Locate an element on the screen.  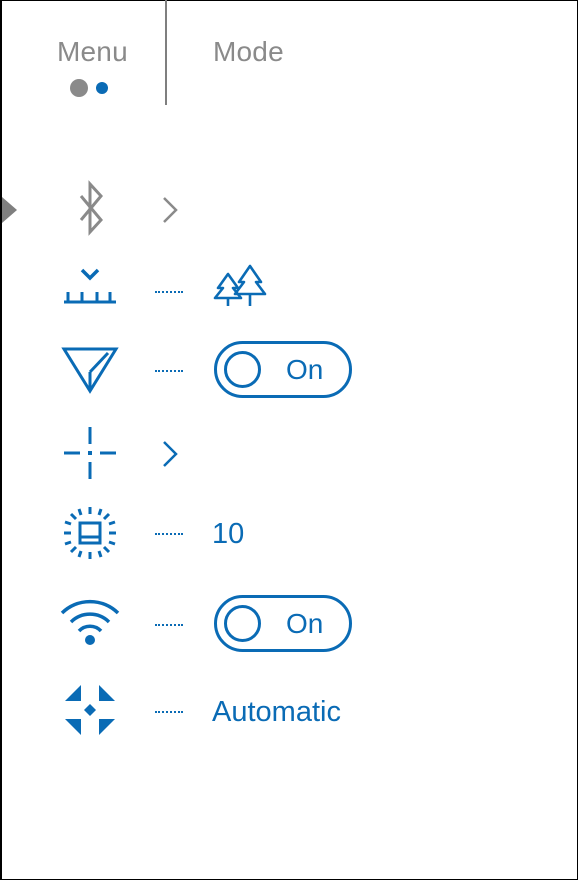
tab-menu: Menu is located at coordinates (92, 52).